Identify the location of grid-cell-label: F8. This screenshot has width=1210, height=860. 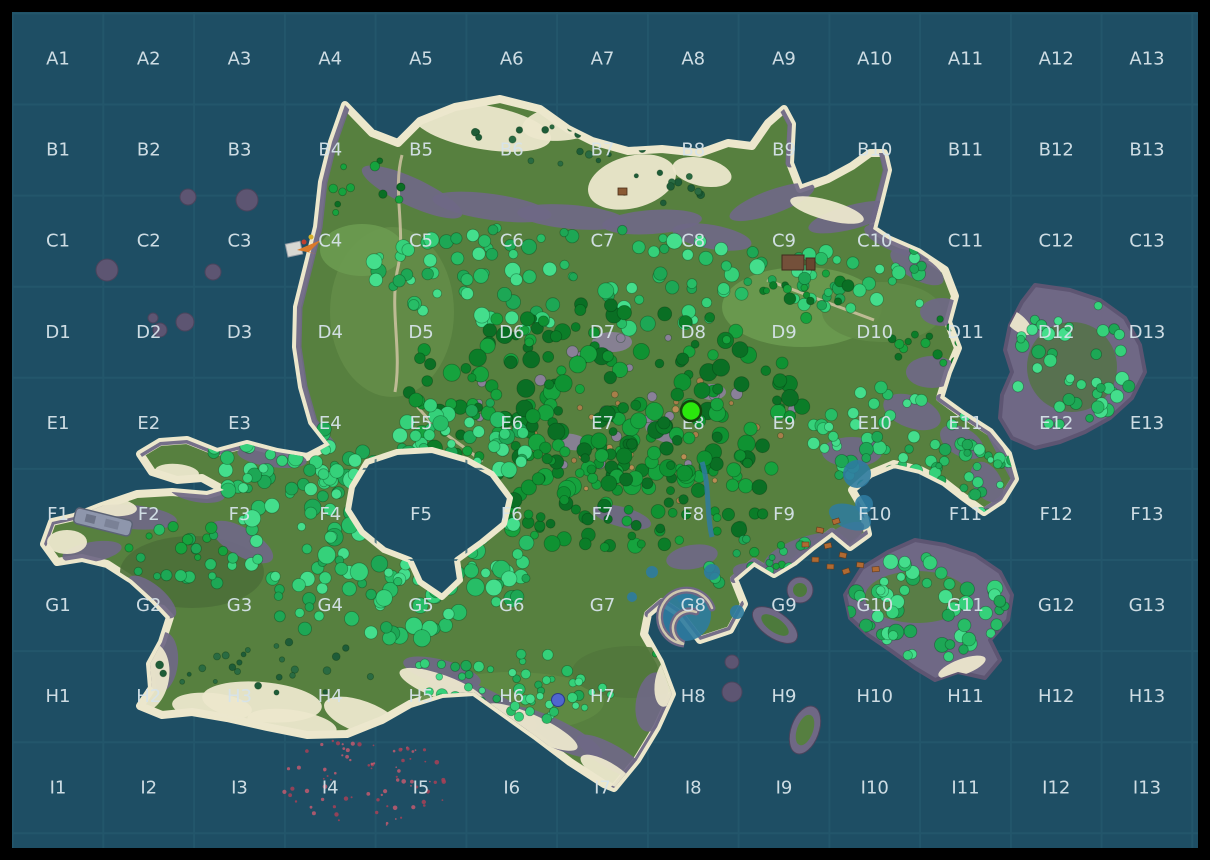
(693, 514).